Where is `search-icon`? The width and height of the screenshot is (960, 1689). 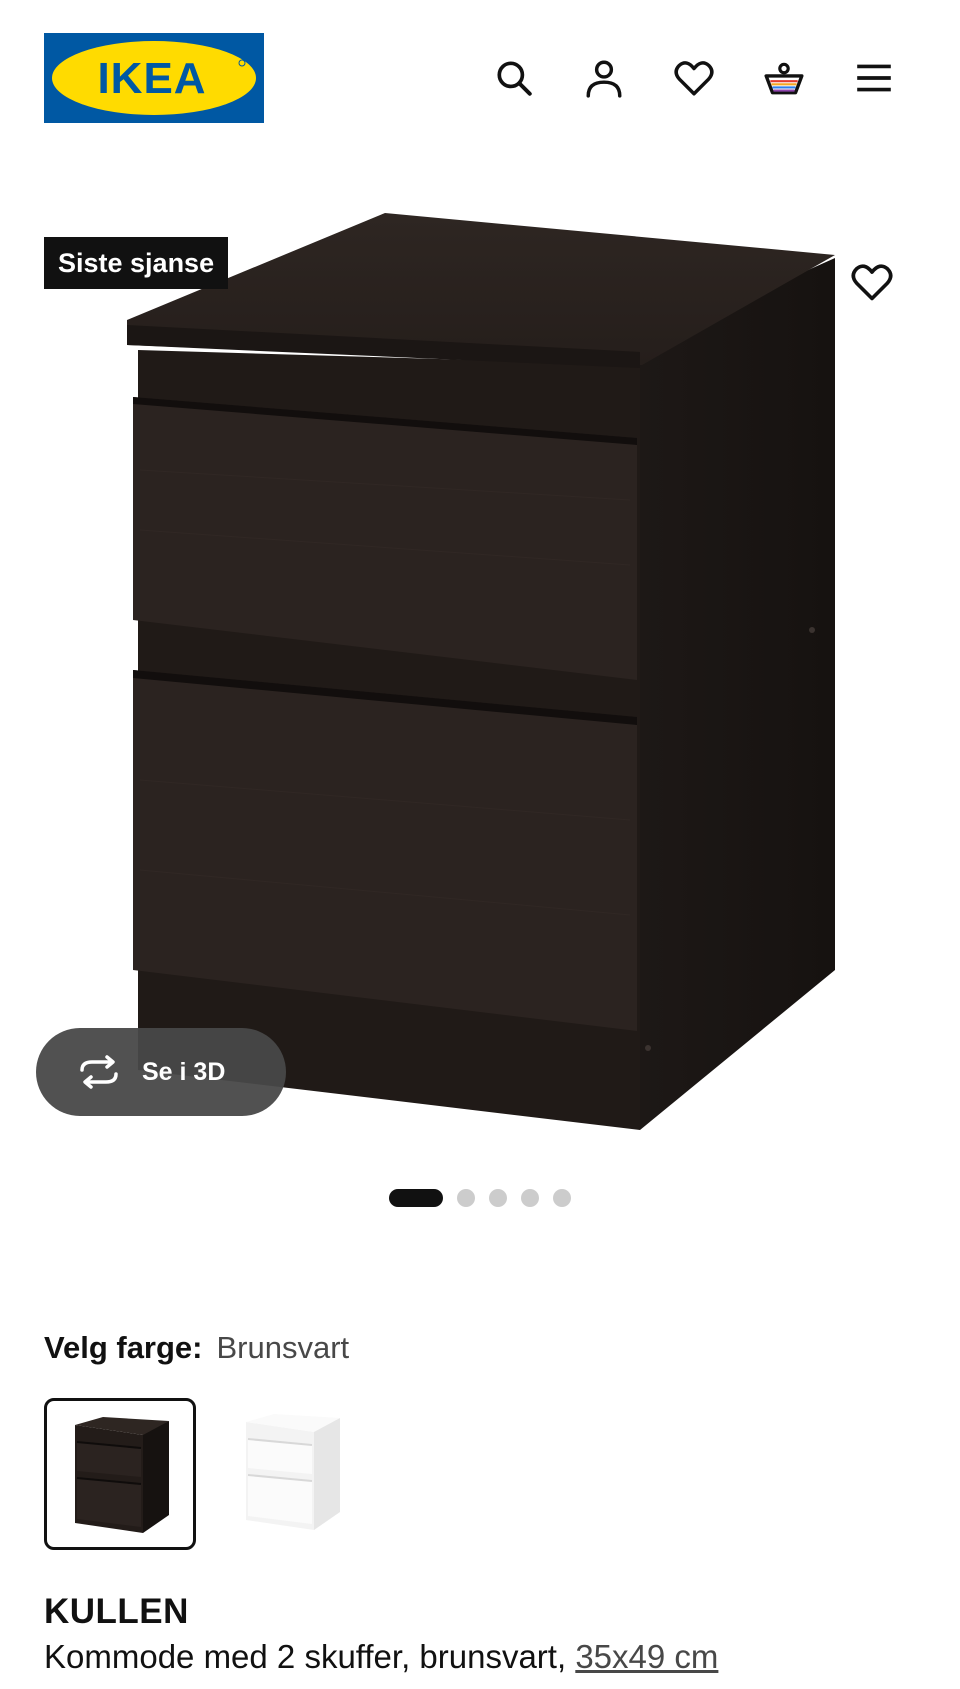
search-icon is located at coordinates (514, 78).